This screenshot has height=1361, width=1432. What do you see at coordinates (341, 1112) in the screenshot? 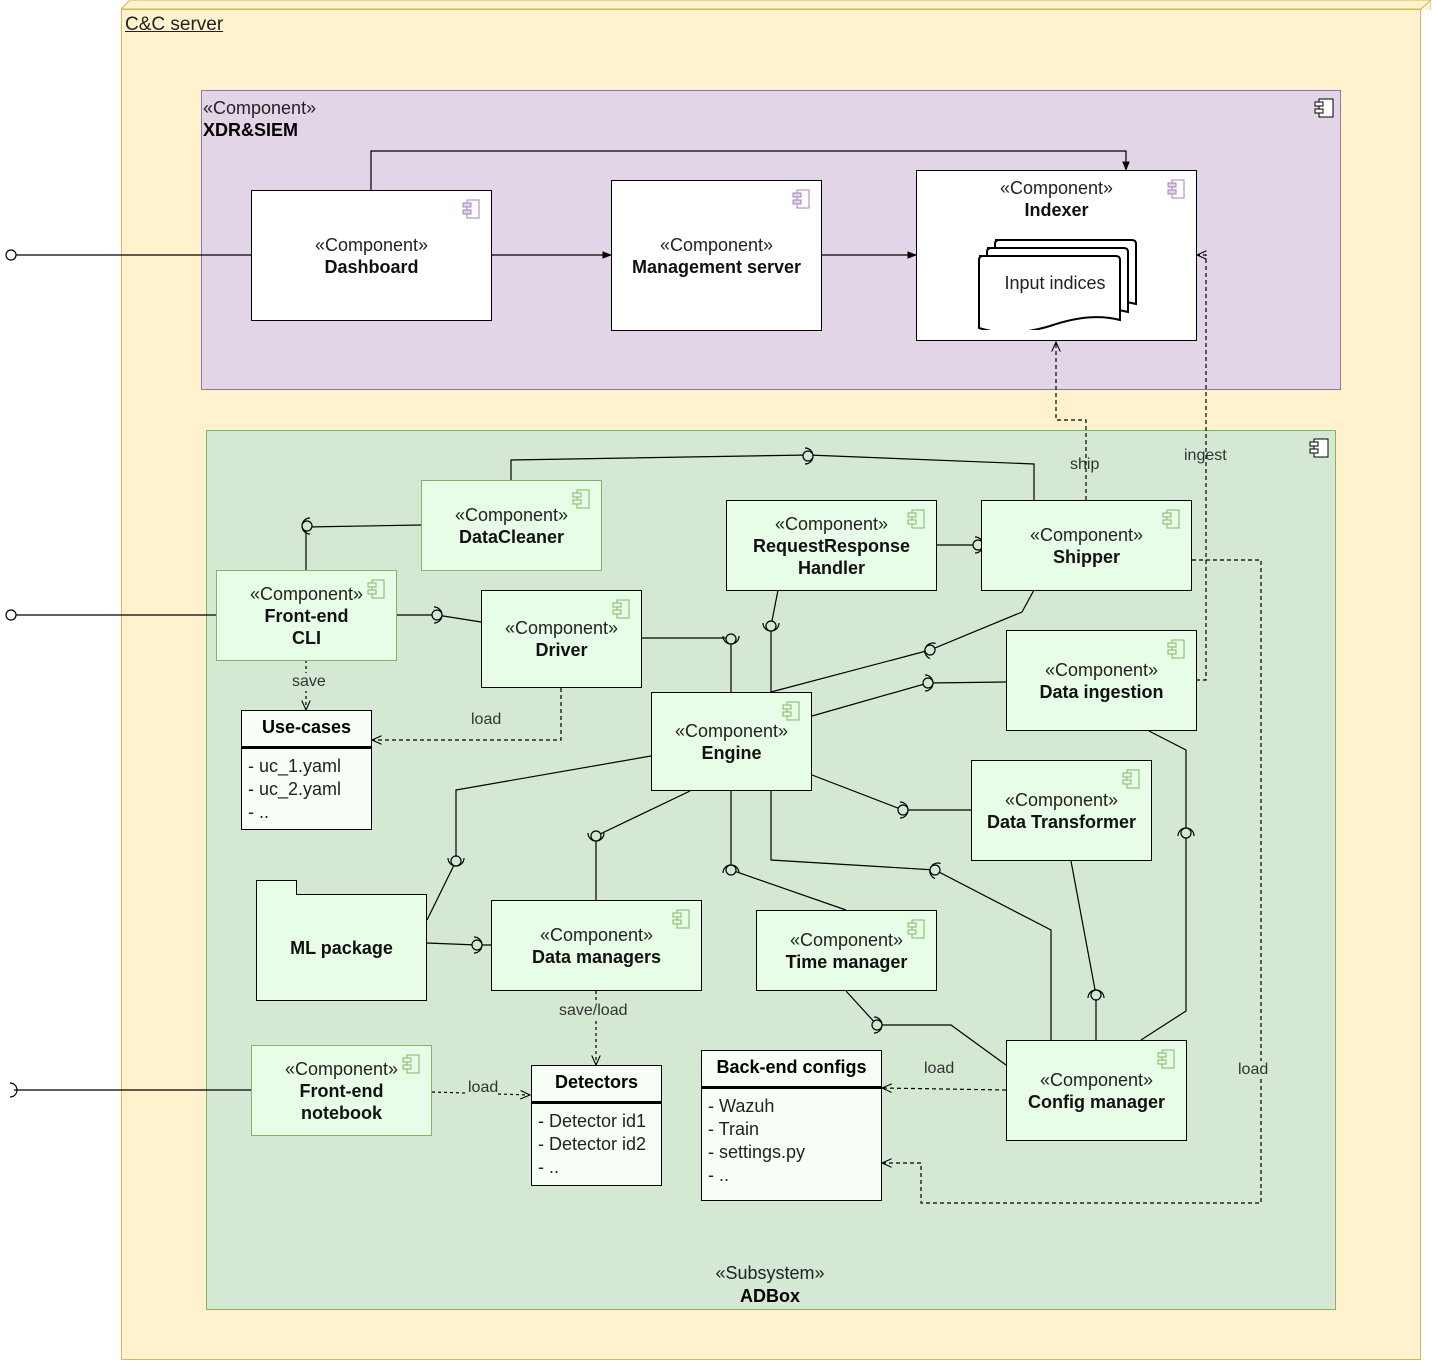
I see `frontend-nb-name-2: notebook` at bounding box center [341, 1112].